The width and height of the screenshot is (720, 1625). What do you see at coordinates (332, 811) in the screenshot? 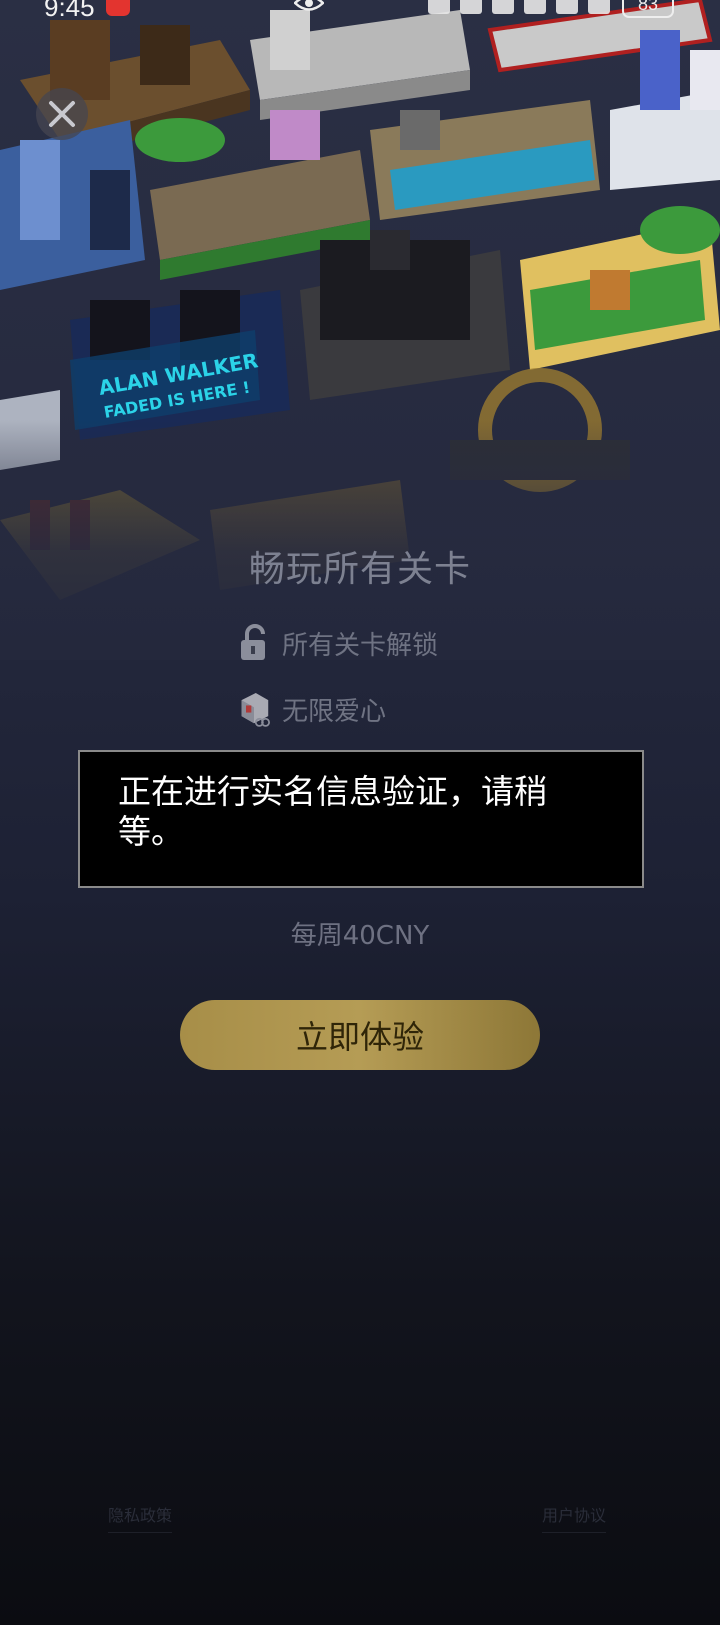
I see `toast-message: 正在进行实名信息验证，请稍等。` at bounding box center [332, 811].